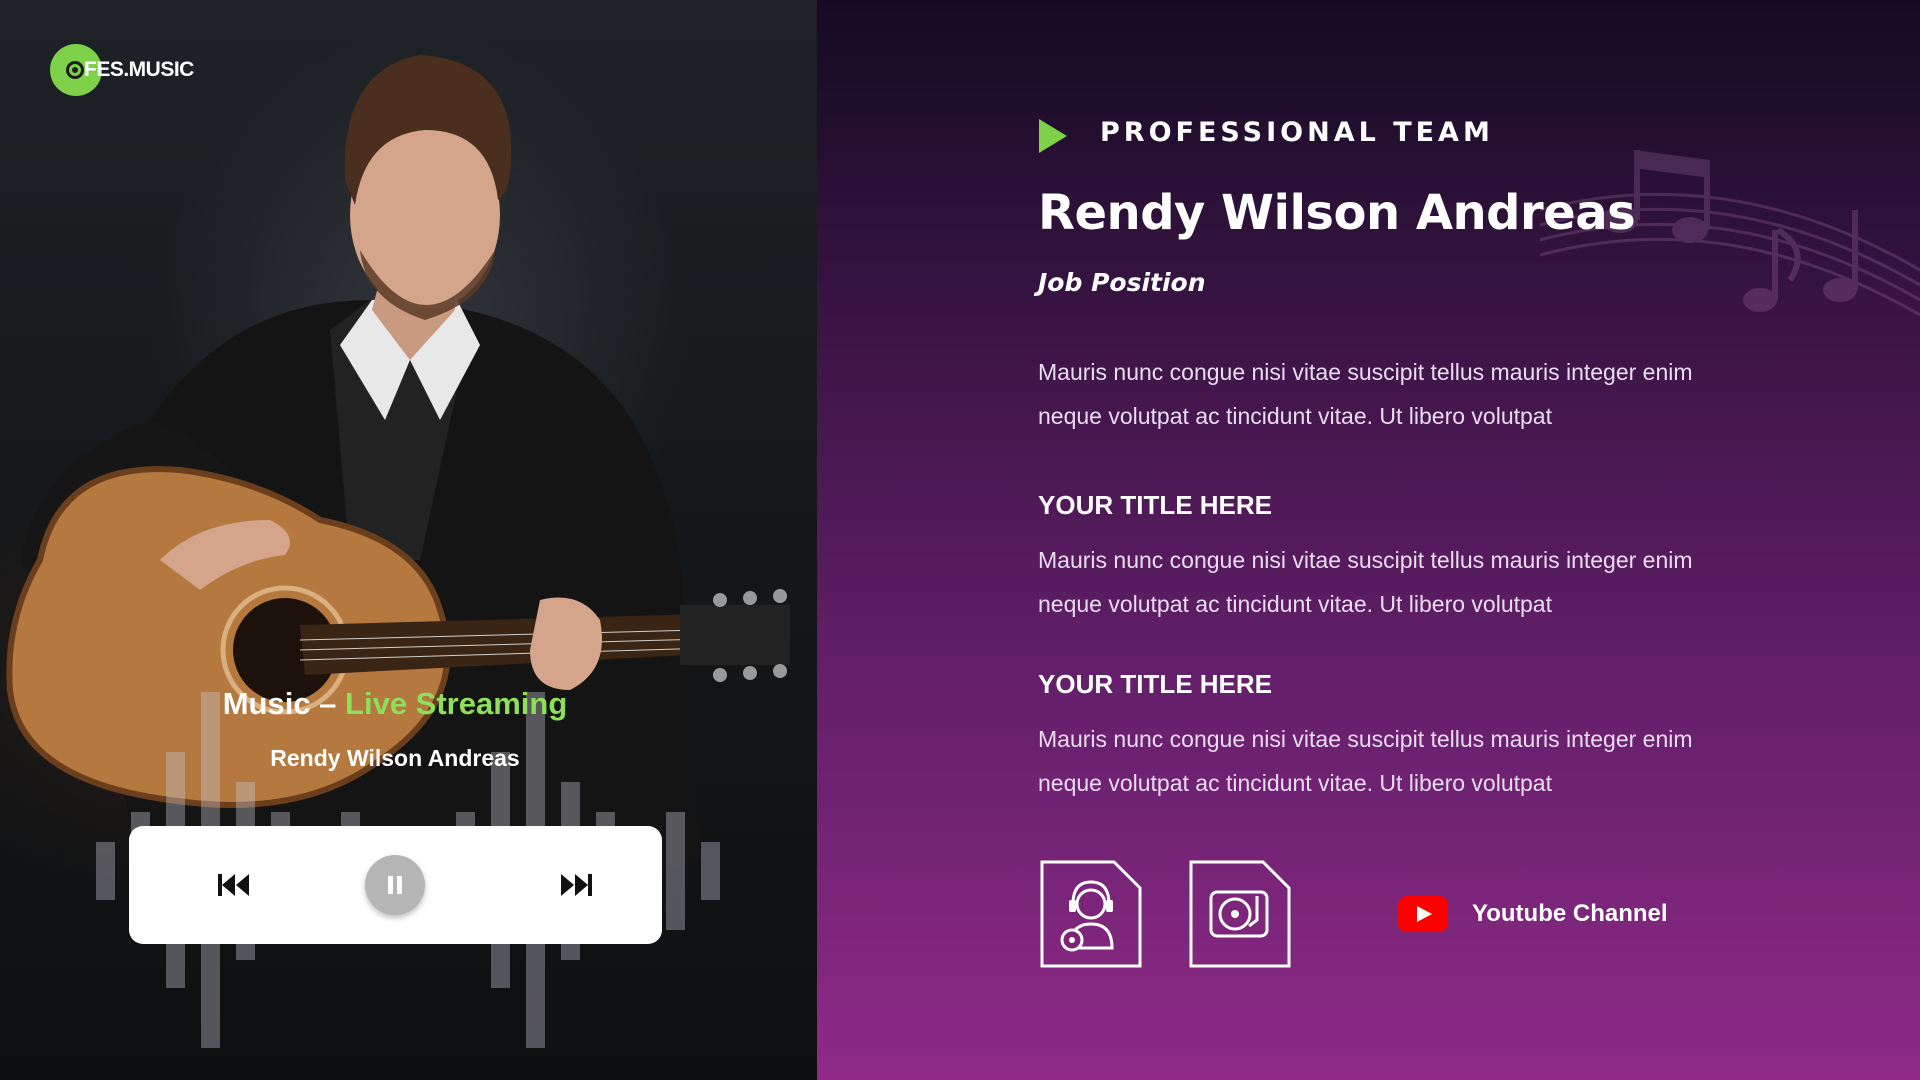 The height and width of the screenshot is (1080, 1920). Describe the element at coordinates (1240, 914) in the screenshot. I see `turntable-document-icon` at that location.